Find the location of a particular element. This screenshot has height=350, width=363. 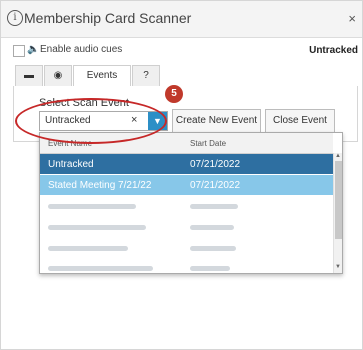

scroll-down-icon: ▼ is located at coordinates (338, 267).